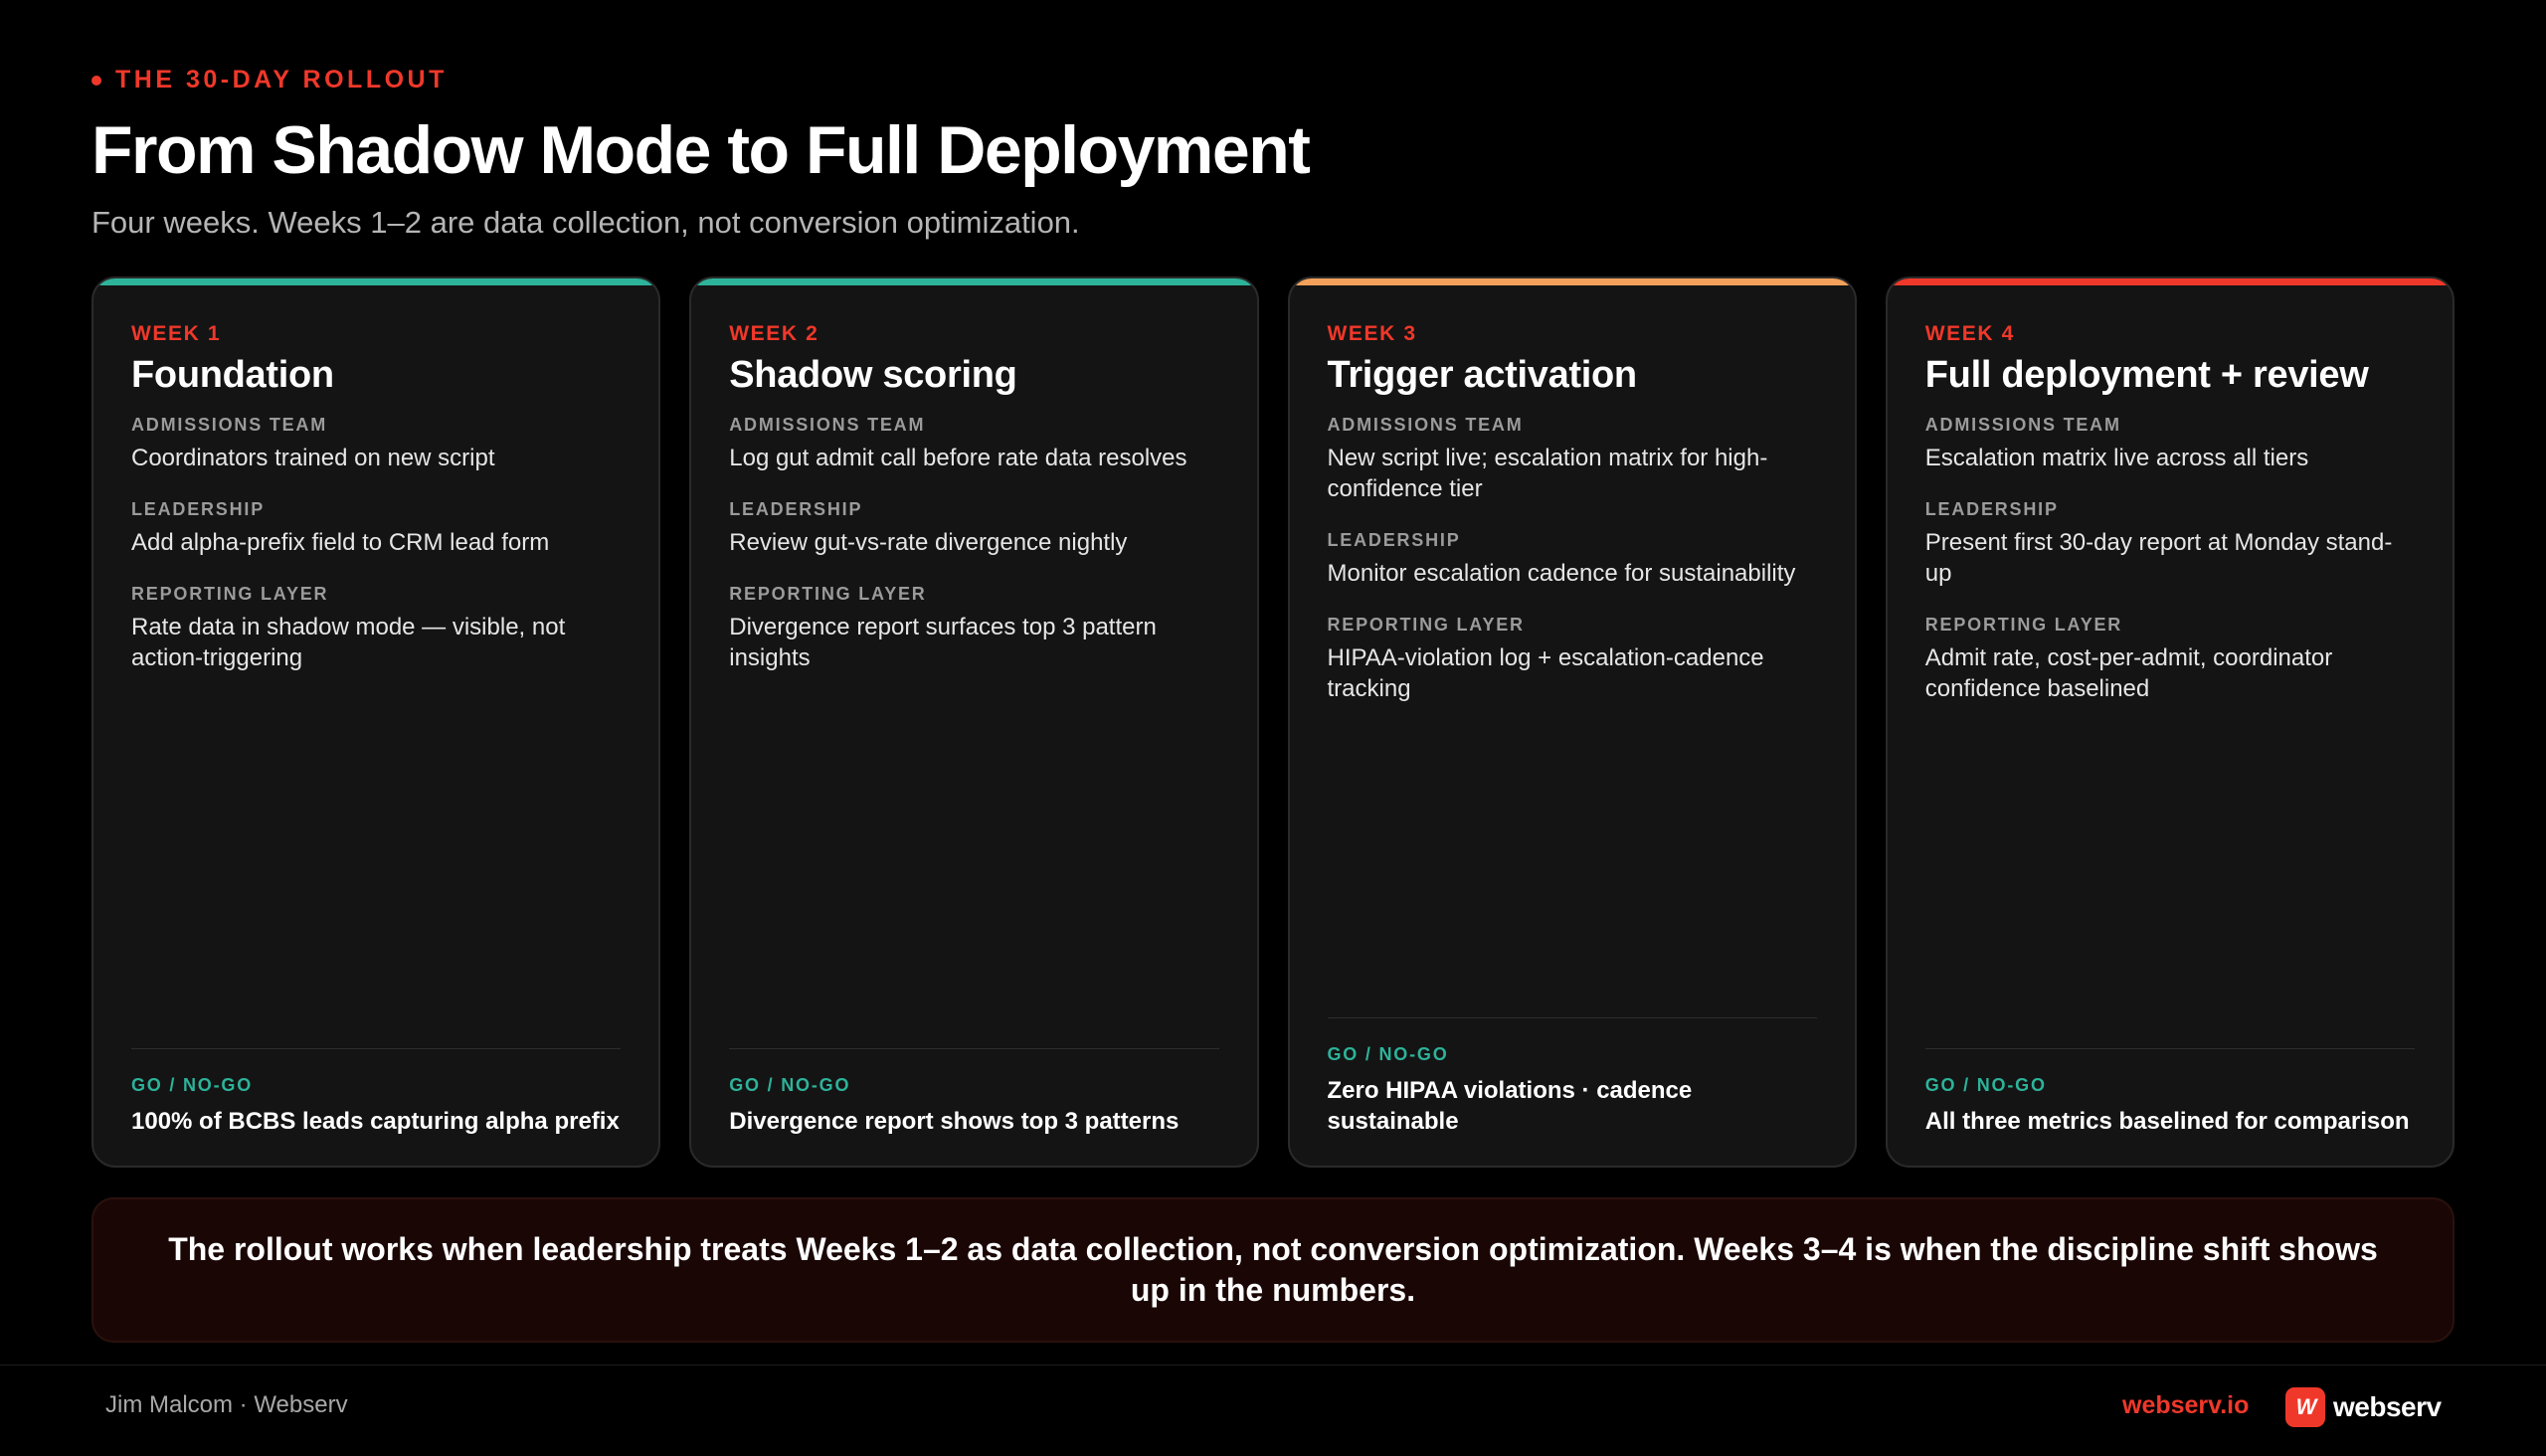 This screenshot has width=2546, height=1456. Describe the element at coordinates (1372, 333) in the screenshot. I see `week-label: WEEK 3` at that location.